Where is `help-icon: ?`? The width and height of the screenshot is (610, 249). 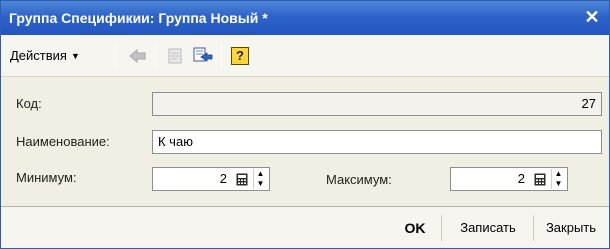 help-icon: ? is located at coordinates (240, 56).